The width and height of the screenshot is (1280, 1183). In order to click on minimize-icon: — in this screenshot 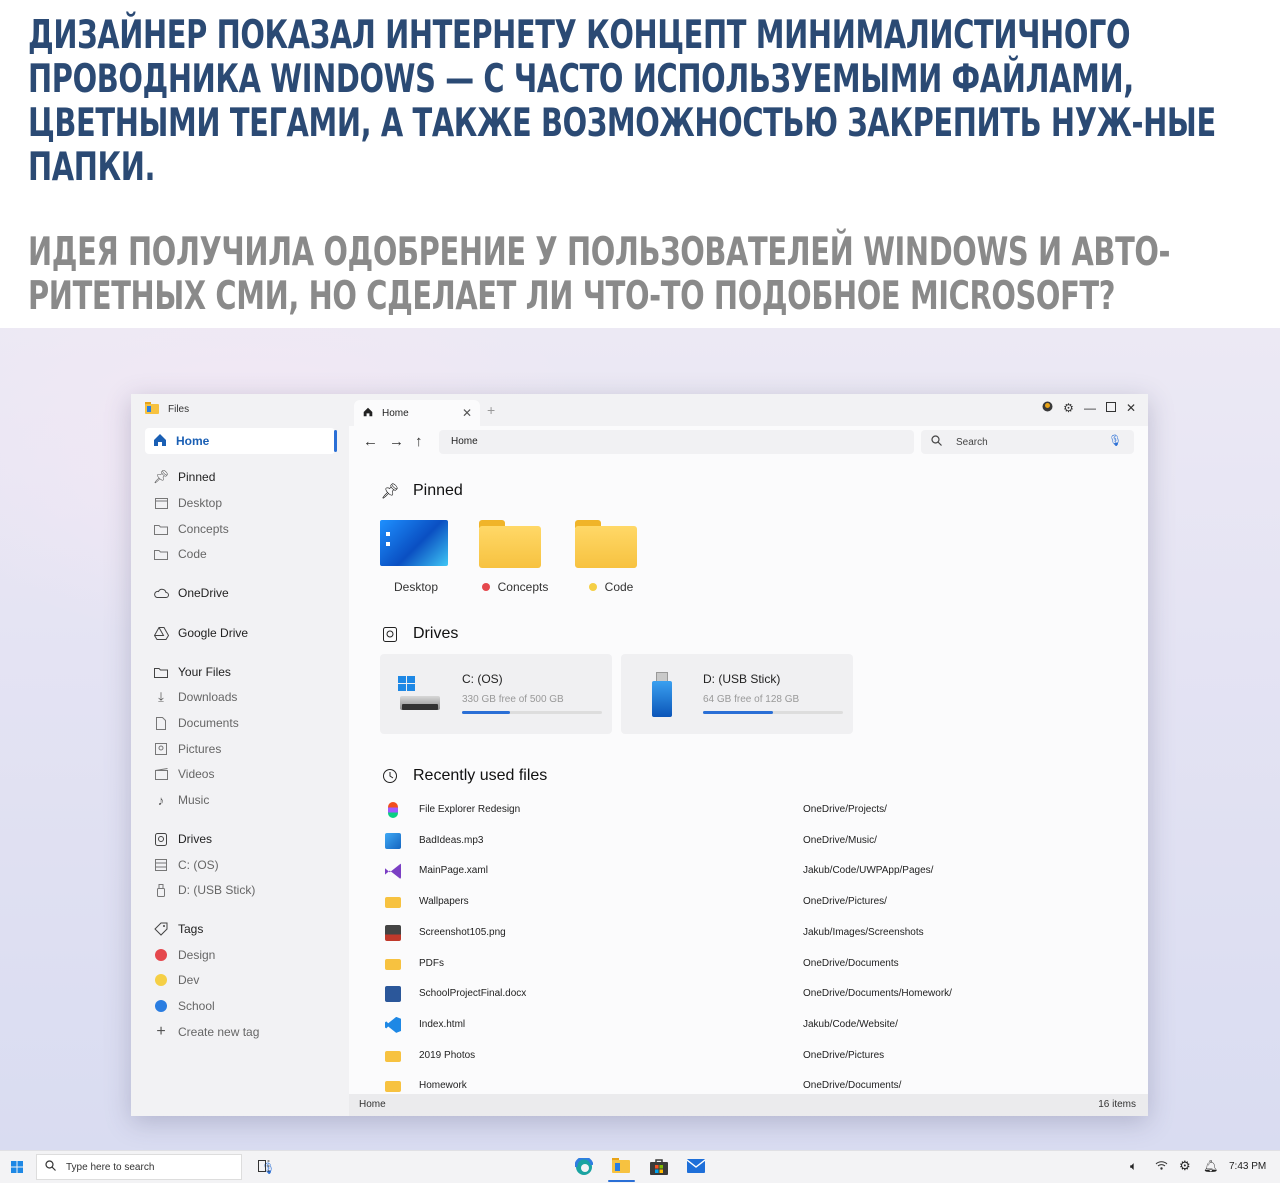, I will do `click(1090, 408)`.